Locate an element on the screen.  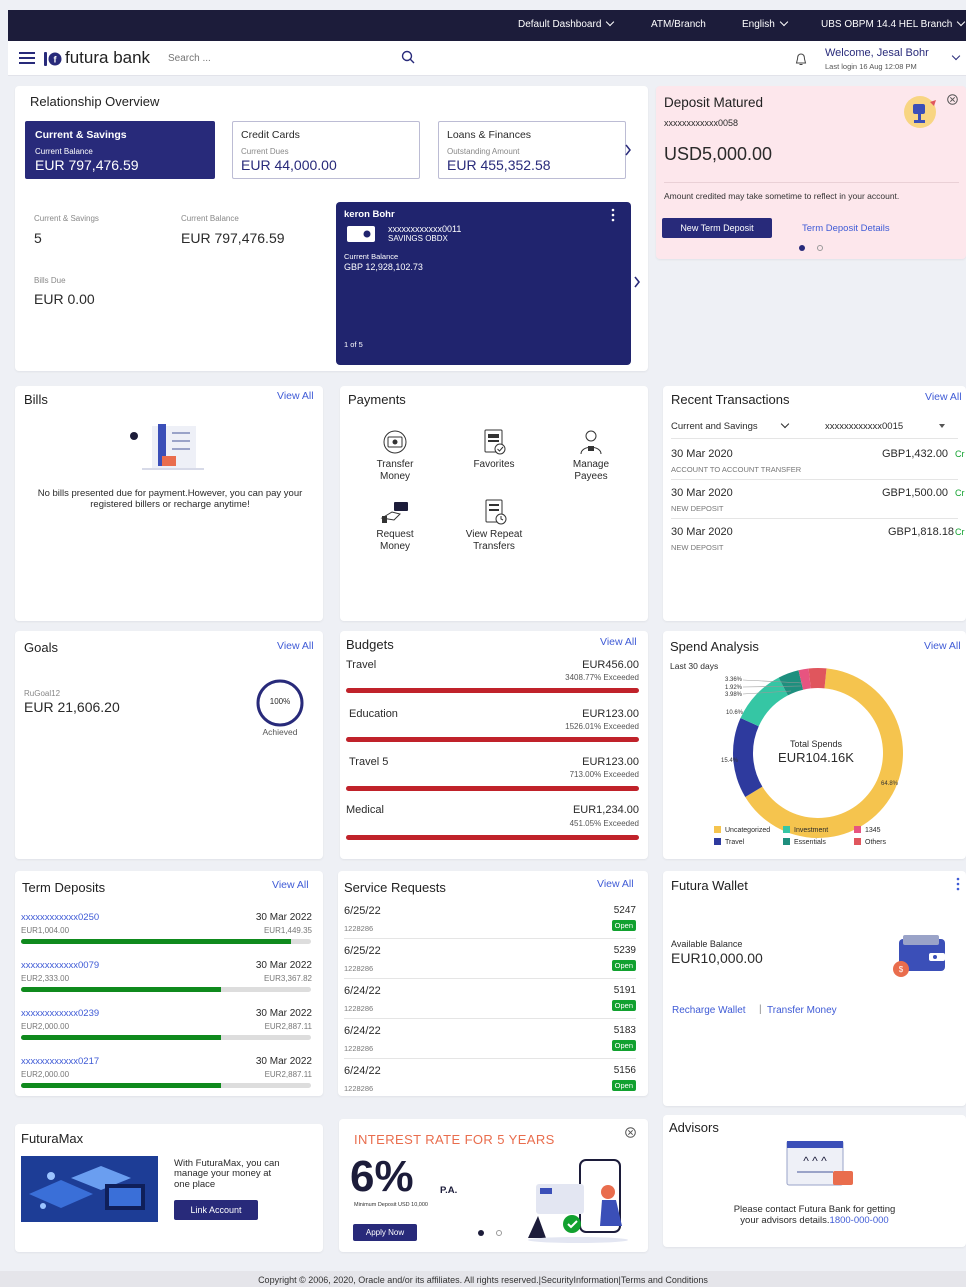
sr-id: 5247 is located at coordinates (625, 910).